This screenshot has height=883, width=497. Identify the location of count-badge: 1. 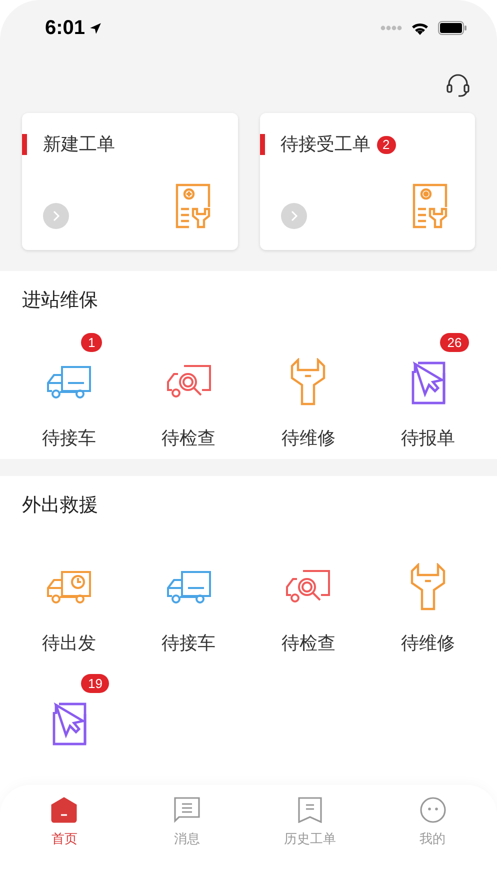
(91, 342).